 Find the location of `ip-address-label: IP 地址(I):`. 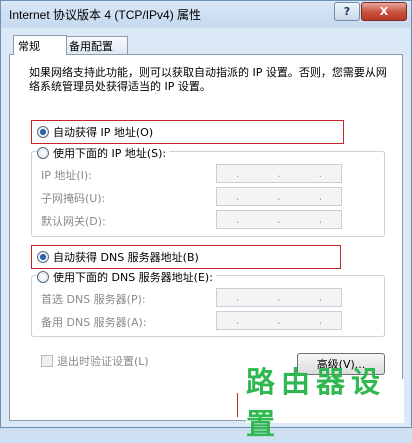

ip-address-label: IP 地址(I): is located at coordinates (66, 175).